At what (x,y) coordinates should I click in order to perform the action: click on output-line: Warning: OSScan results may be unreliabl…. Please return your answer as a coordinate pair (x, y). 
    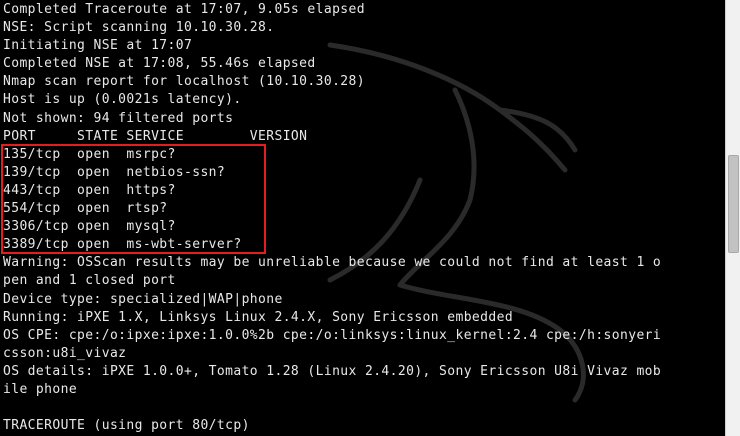
    Looking at the image, I should click on (332, 263).